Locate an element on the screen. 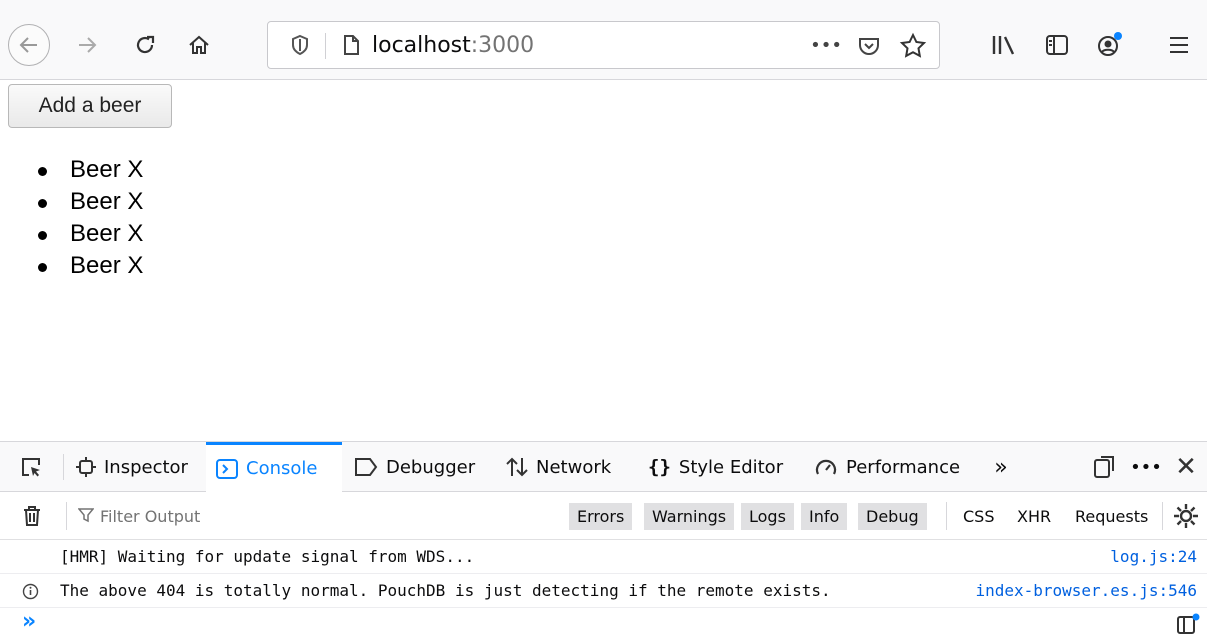 This screenshot has width=1207, height=635. split-console-icon is located at coordinates (1188, 624).